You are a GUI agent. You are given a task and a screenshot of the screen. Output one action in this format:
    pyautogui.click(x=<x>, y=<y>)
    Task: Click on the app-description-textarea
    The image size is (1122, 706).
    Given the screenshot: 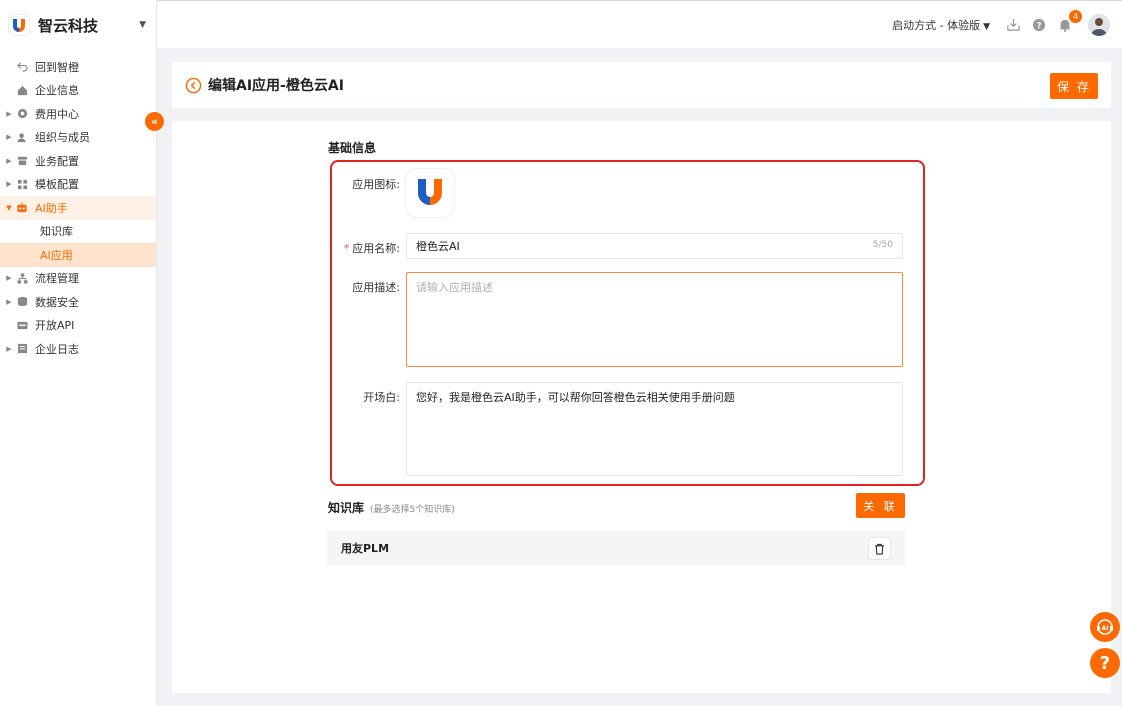 What is the action you would take?
    pyautogui.click(x=654, y=319)
    